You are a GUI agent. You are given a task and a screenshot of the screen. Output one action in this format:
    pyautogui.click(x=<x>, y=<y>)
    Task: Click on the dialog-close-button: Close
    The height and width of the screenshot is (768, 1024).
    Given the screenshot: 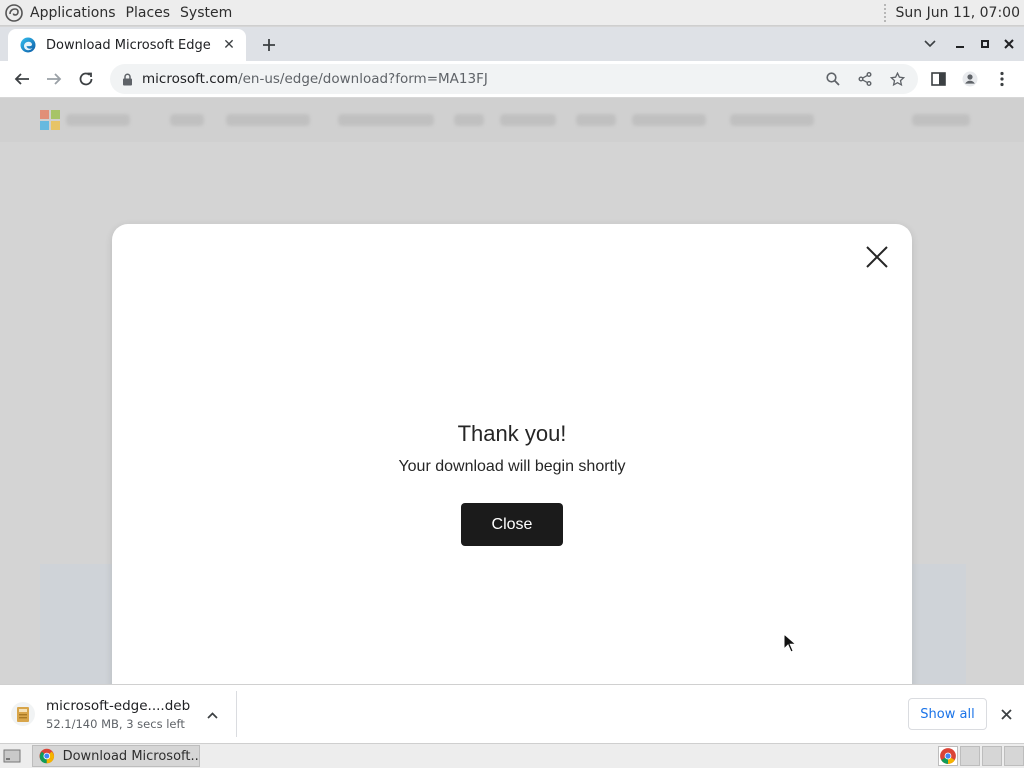 What is the action you would take?
    pyautogui.click(x=512, y=524)
    